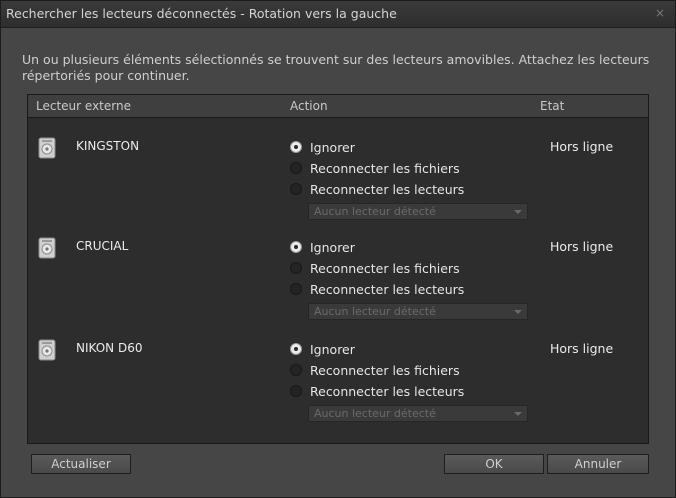 This screenshot has width=676, height=498. Describe the element at coordinates (494, 464) in the screenshot. I see `ok-button: OK` at that location.